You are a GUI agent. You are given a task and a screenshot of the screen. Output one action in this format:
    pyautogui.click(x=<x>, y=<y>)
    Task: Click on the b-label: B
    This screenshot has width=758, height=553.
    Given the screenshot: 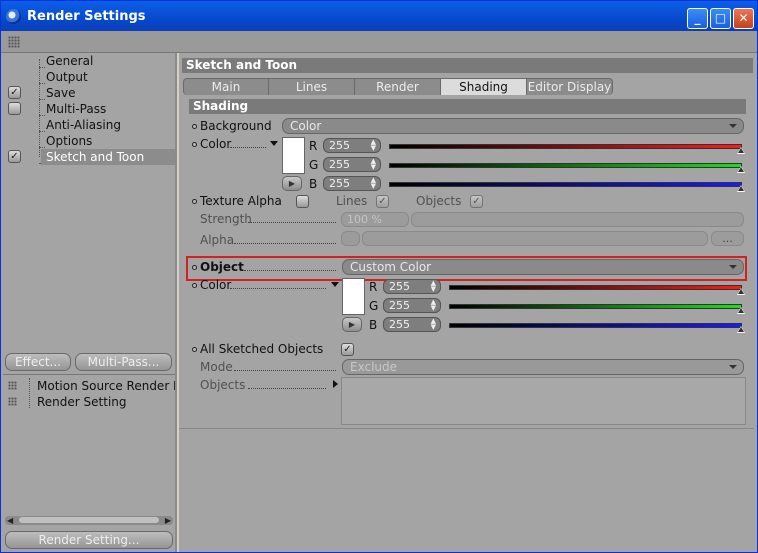 What is the action you would take?
    pyautogui.click(x=313, y=184)
    